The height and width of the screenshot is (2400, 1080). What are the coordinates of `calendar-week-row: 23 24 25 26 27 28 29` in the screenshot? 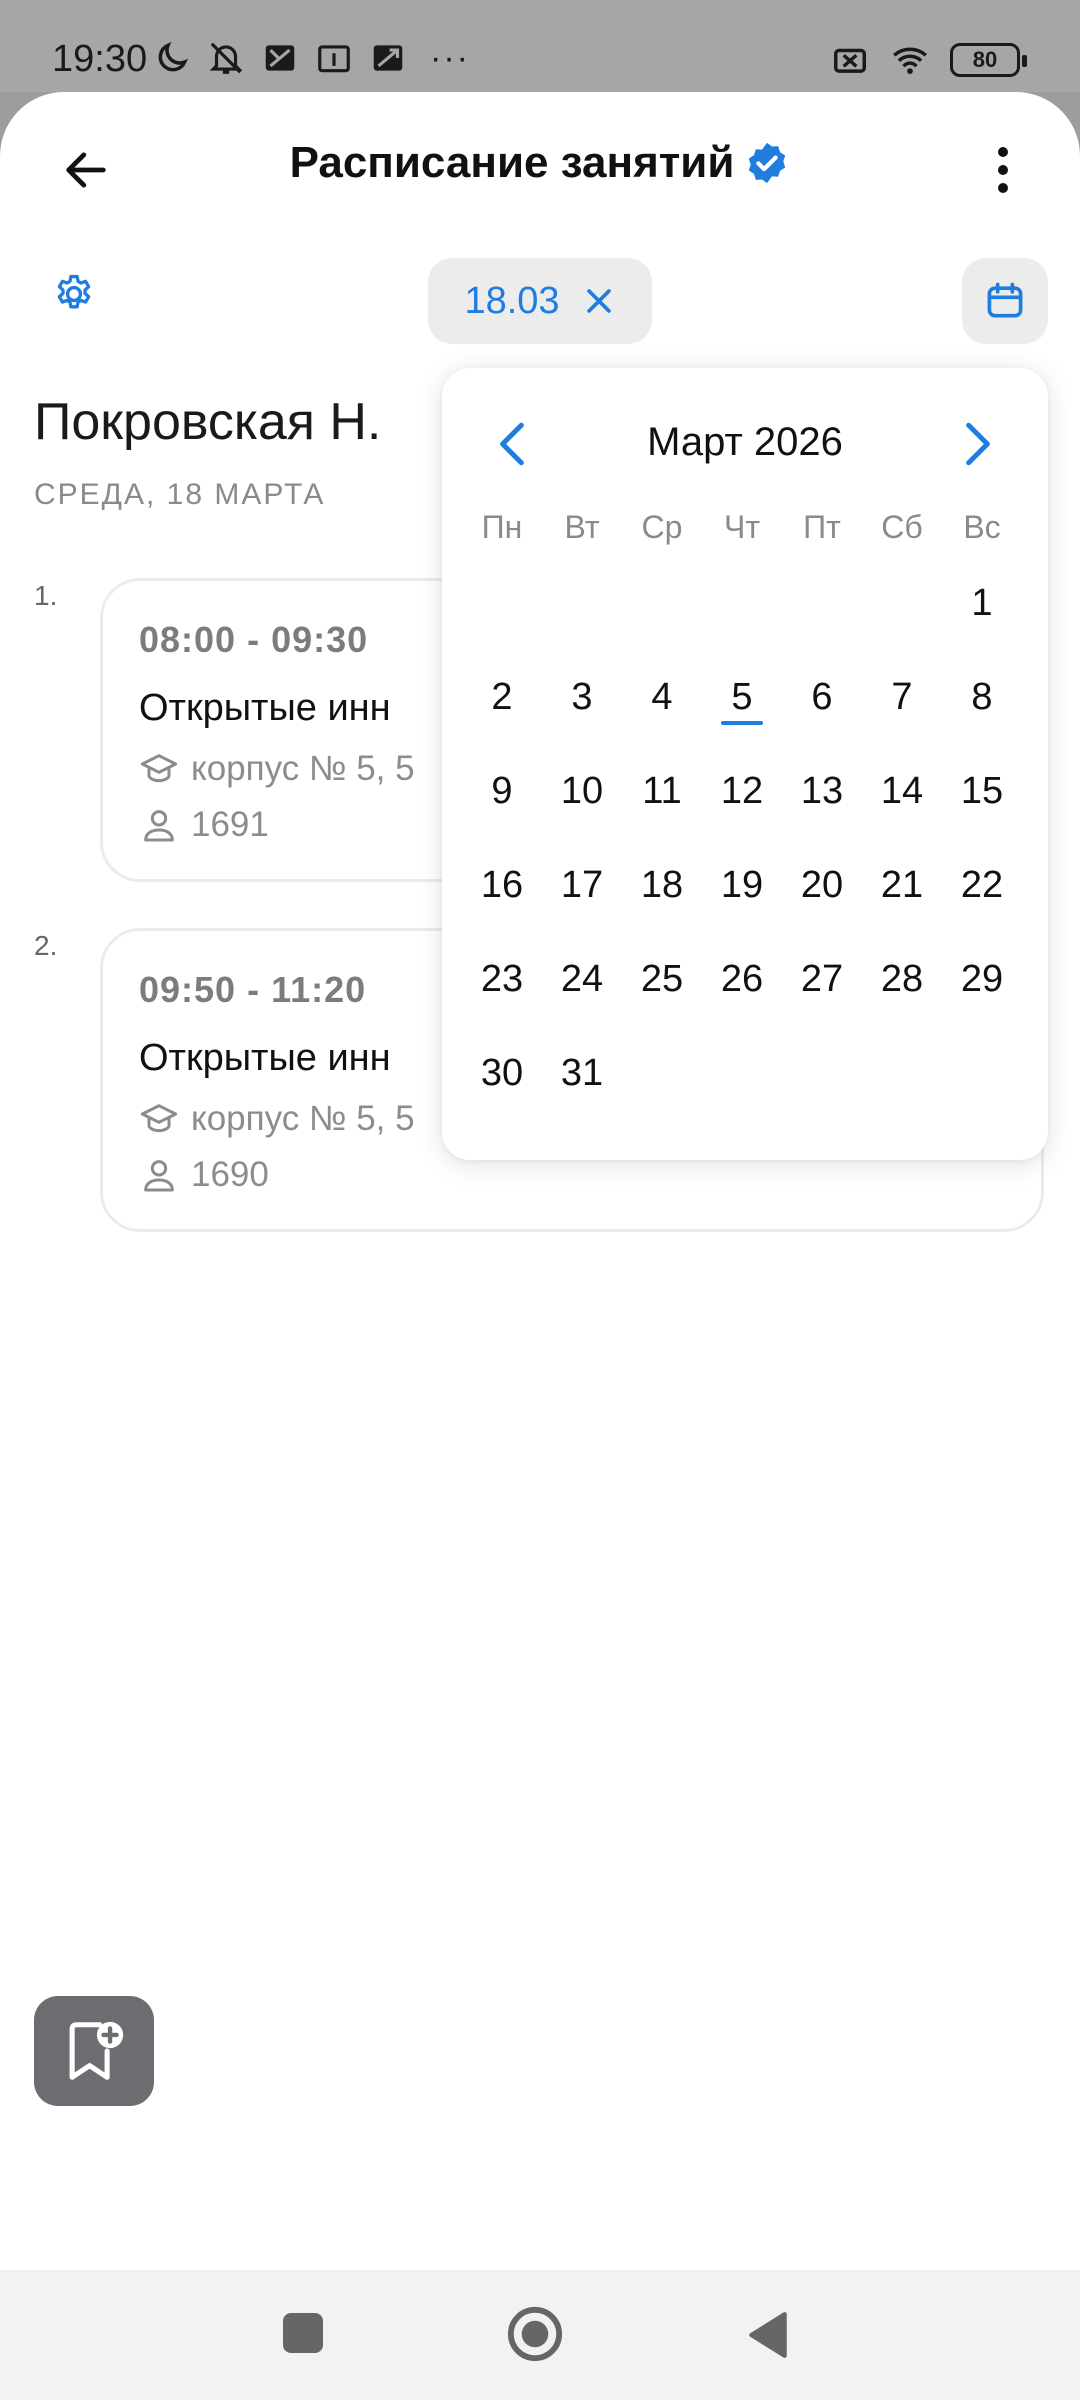 It's located at (742, 979).